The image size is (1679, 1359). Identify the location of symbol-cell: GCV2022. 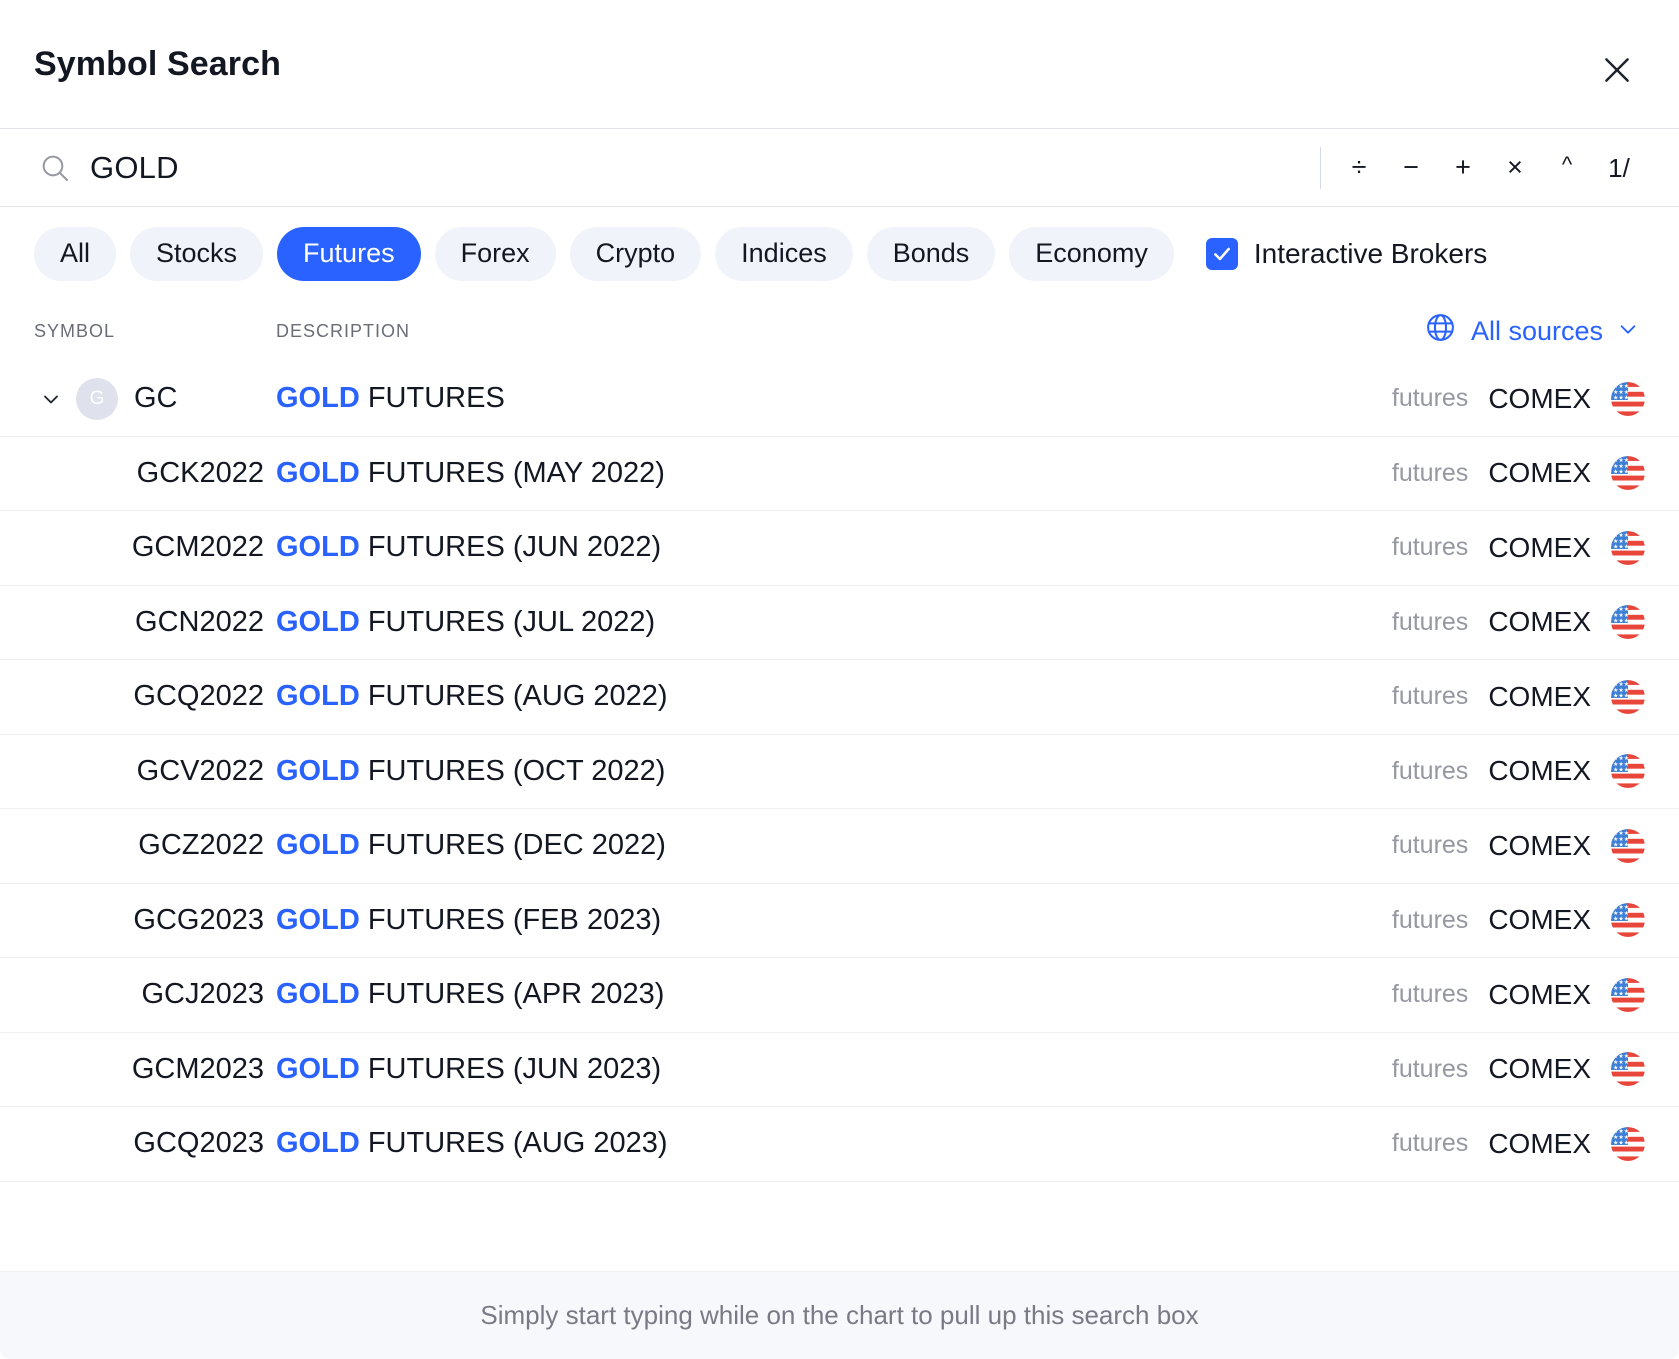
(155, 771).